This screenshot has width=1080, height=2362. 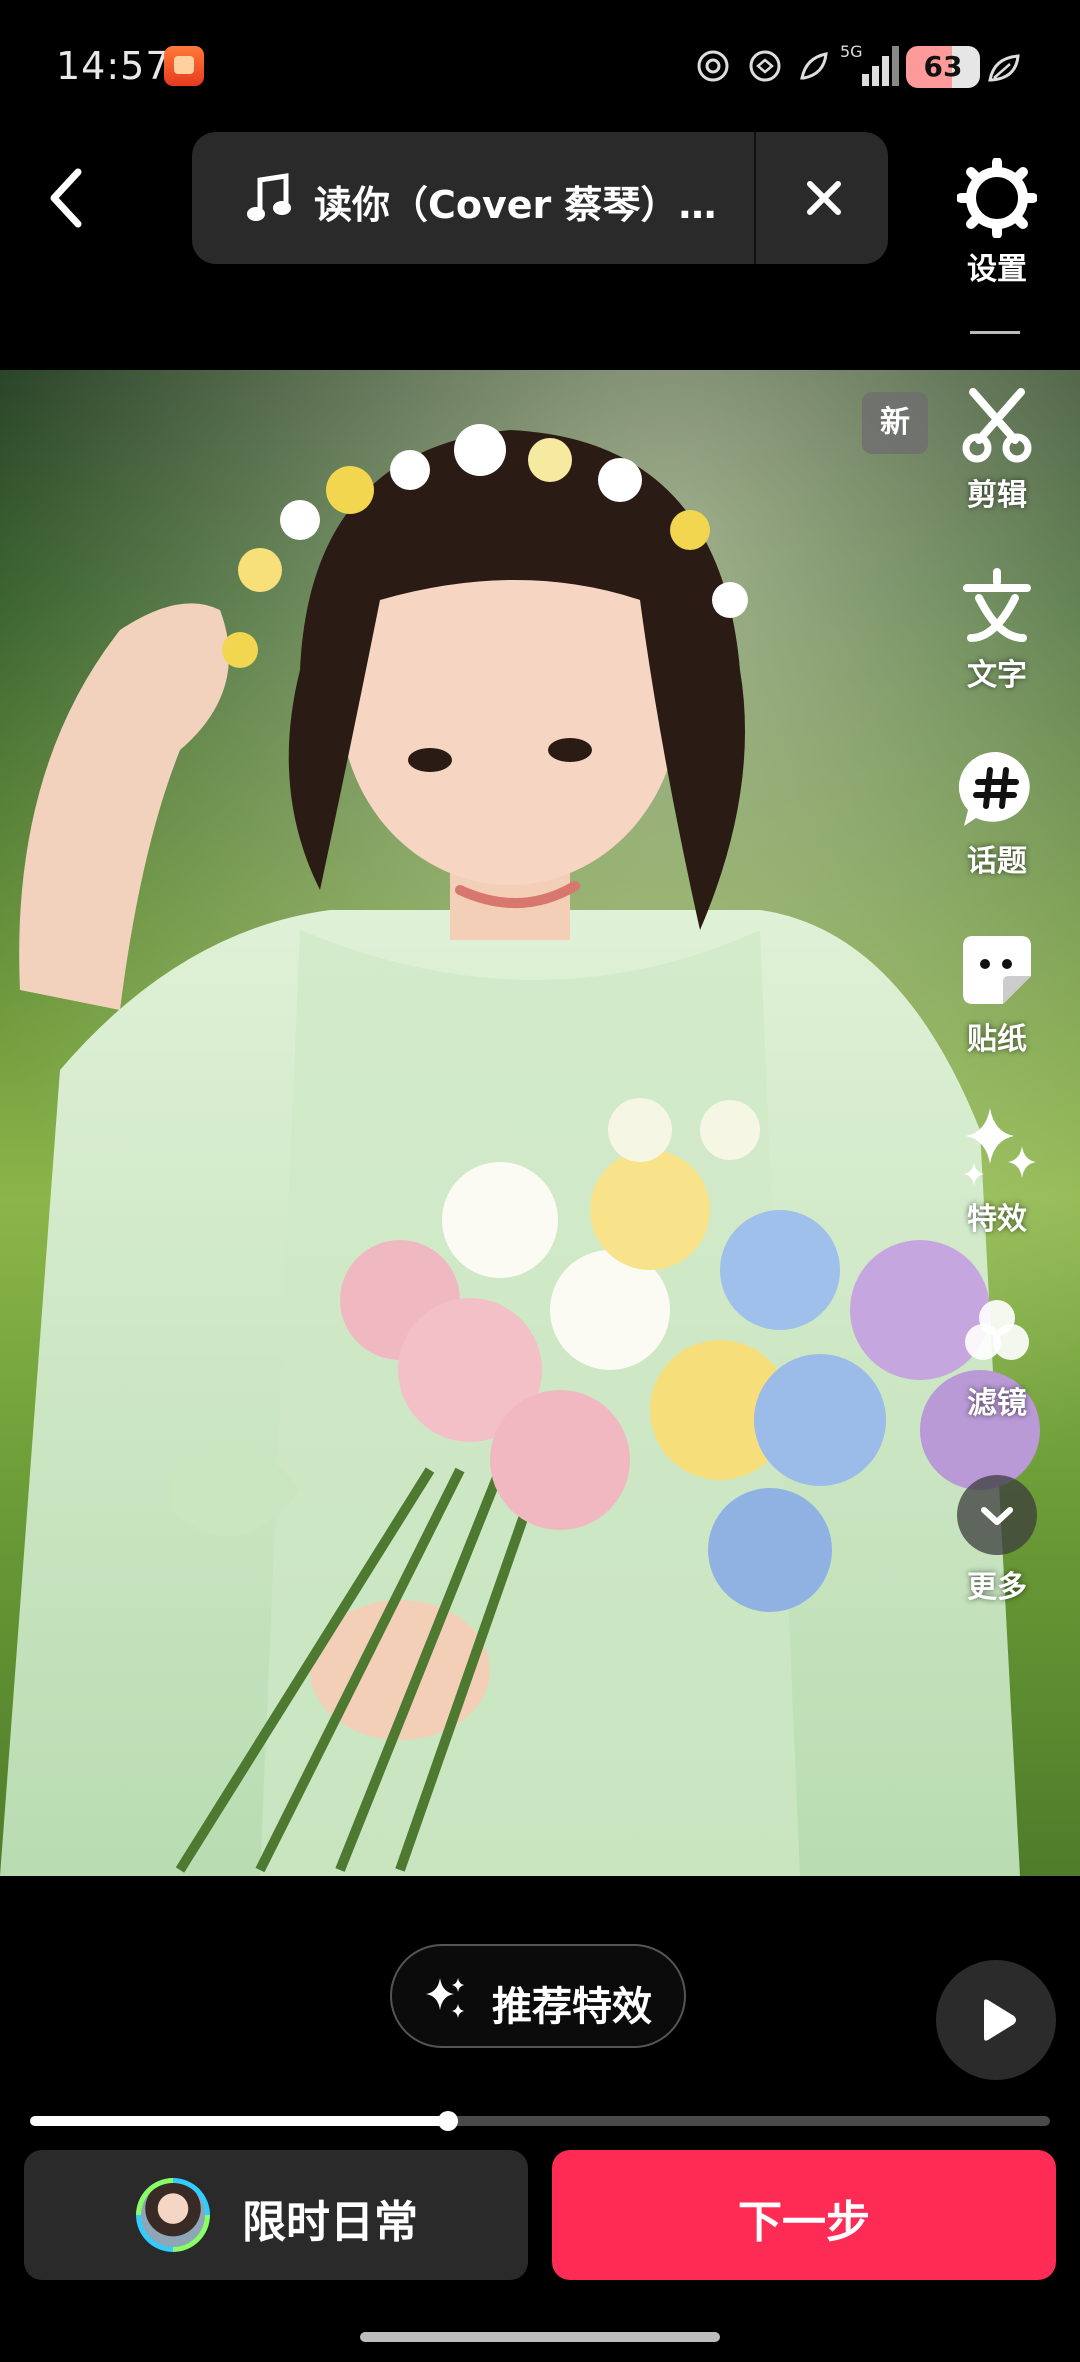 I want to click on back-button, so click(x=68, y=198).